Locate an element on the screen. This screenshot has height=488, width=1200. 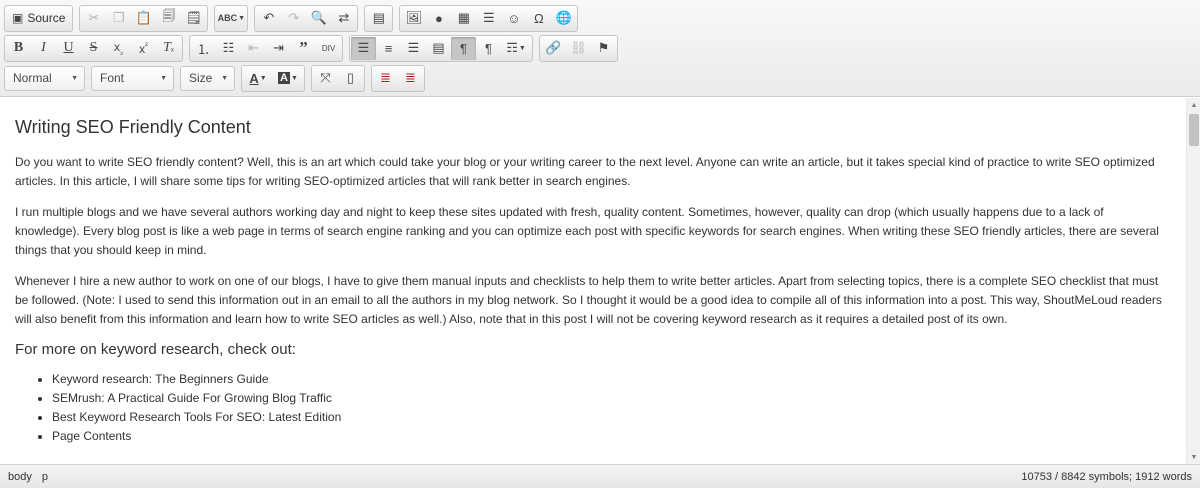
outdent-icon: ⇤ is located at coordinates (253, 48).